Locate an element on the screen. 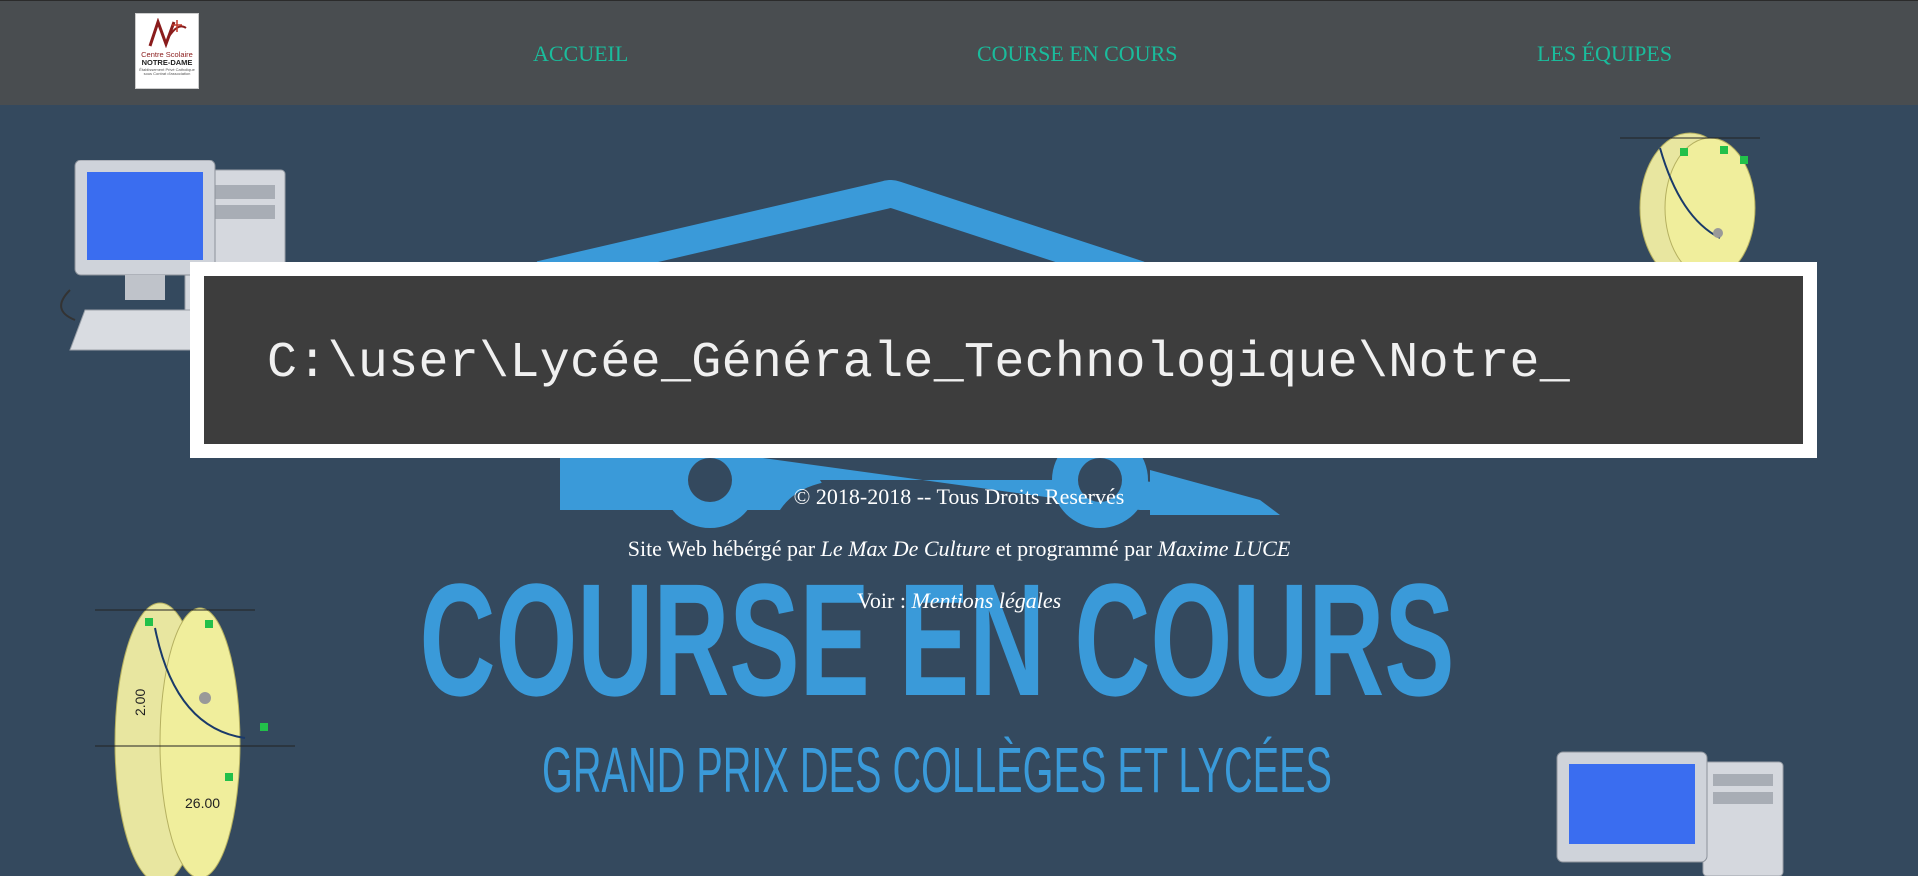 The height and width of the screenshot is (876, 1918). footer-legal: Voir : Mentions légales is located at coordinates (959, 601).